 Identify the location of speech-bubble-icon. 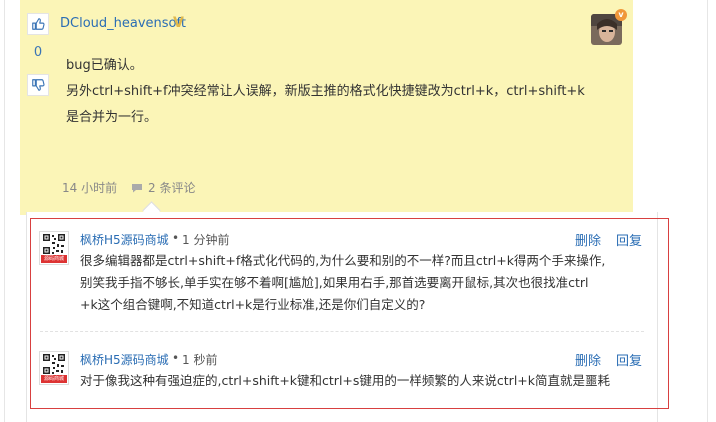
(137, 187).